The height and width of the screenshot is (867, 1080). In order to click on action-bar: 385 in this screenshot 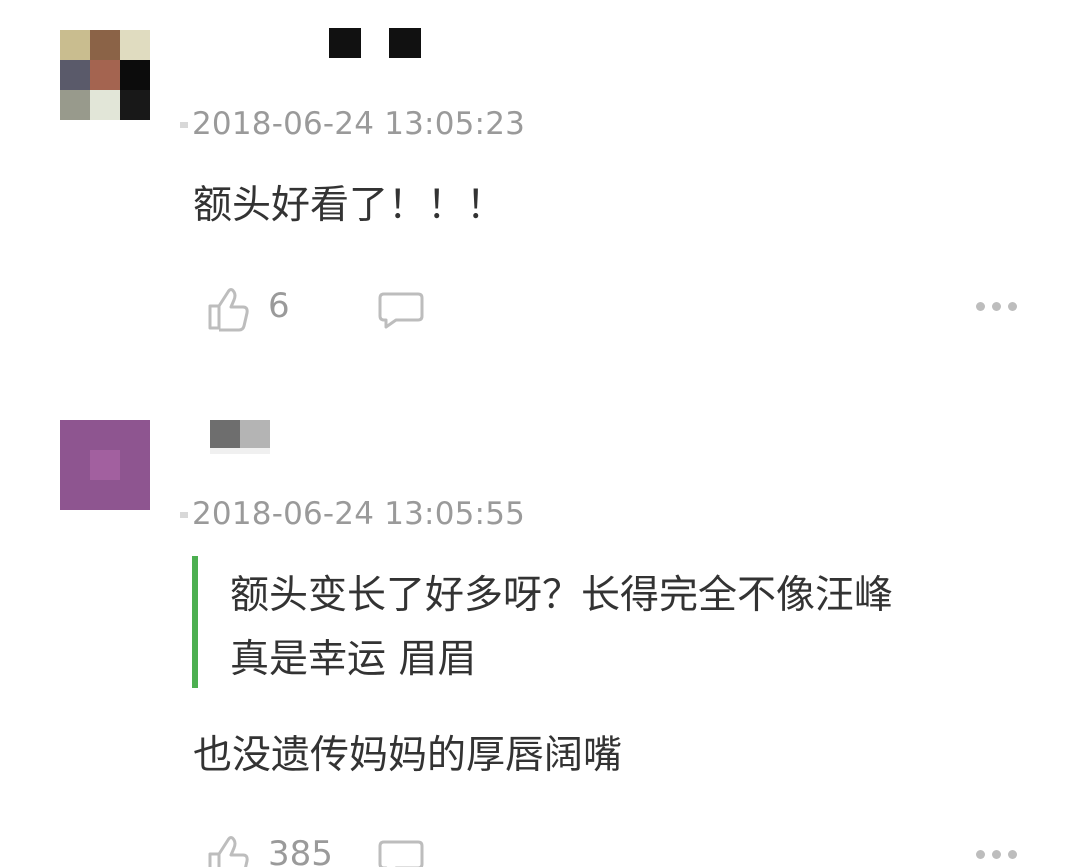, I will do `click(540, 848)`.